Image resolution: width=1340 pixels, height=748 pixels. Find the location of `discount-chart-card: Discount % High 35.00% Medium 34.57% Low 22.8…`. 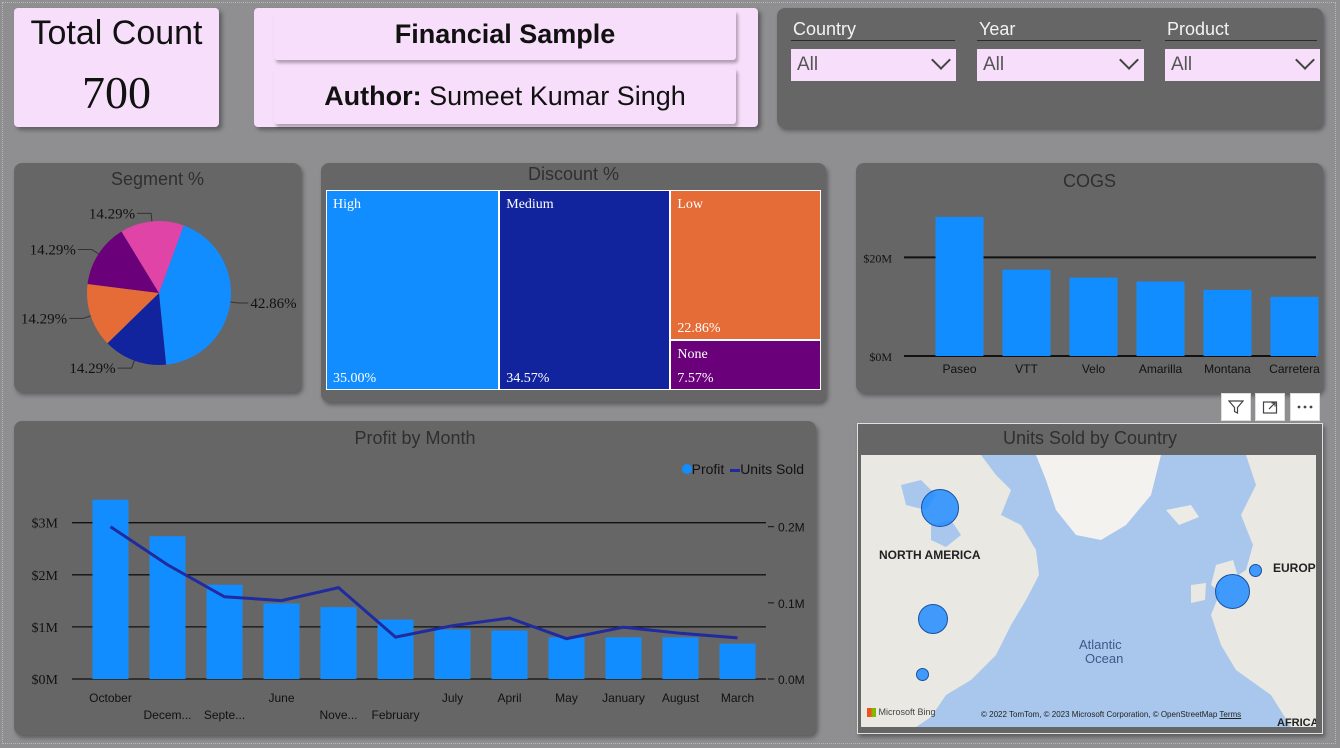

discount-chart-card: Discount % High 35.00% Medium 34.57% Low 22.8… is located at coordinates (573, 282).